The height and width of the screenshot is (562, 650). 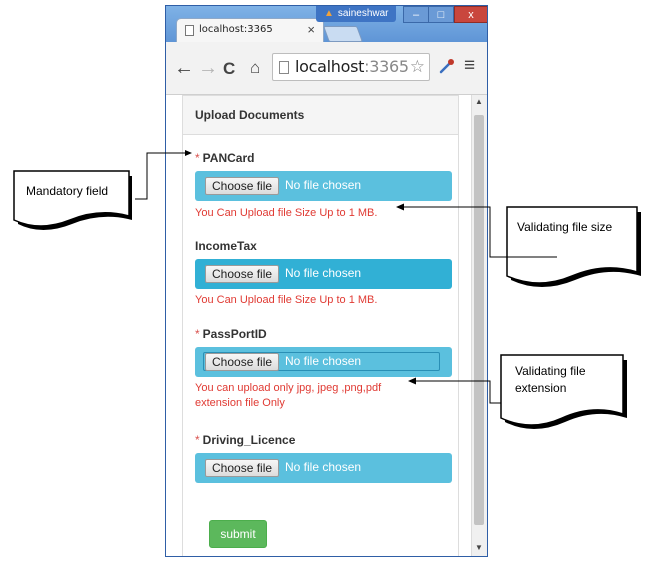 I want to click on back-arrow-icon: ←, so click(x=184, y=68).